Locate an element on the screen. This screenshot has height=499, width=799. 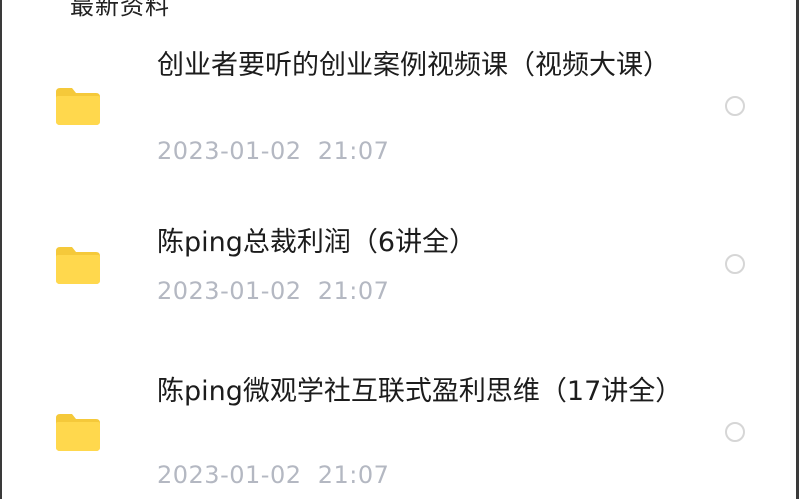
file-title: 陈ping总裁利润（6讲全） is located at coordinates (317, 242).